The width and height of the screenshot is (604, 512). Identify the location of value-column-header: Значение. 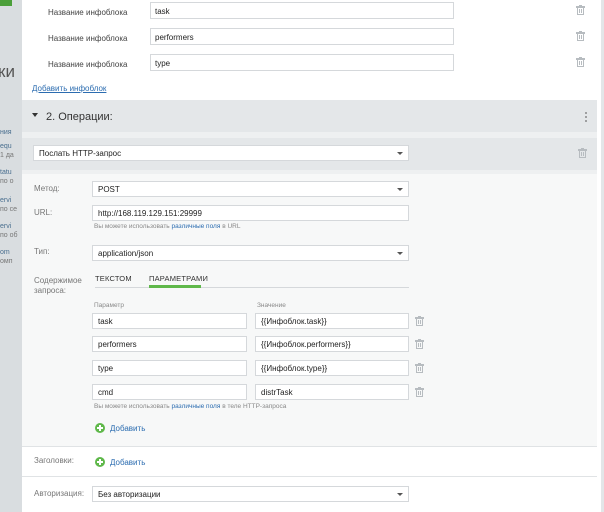
(271, 305).